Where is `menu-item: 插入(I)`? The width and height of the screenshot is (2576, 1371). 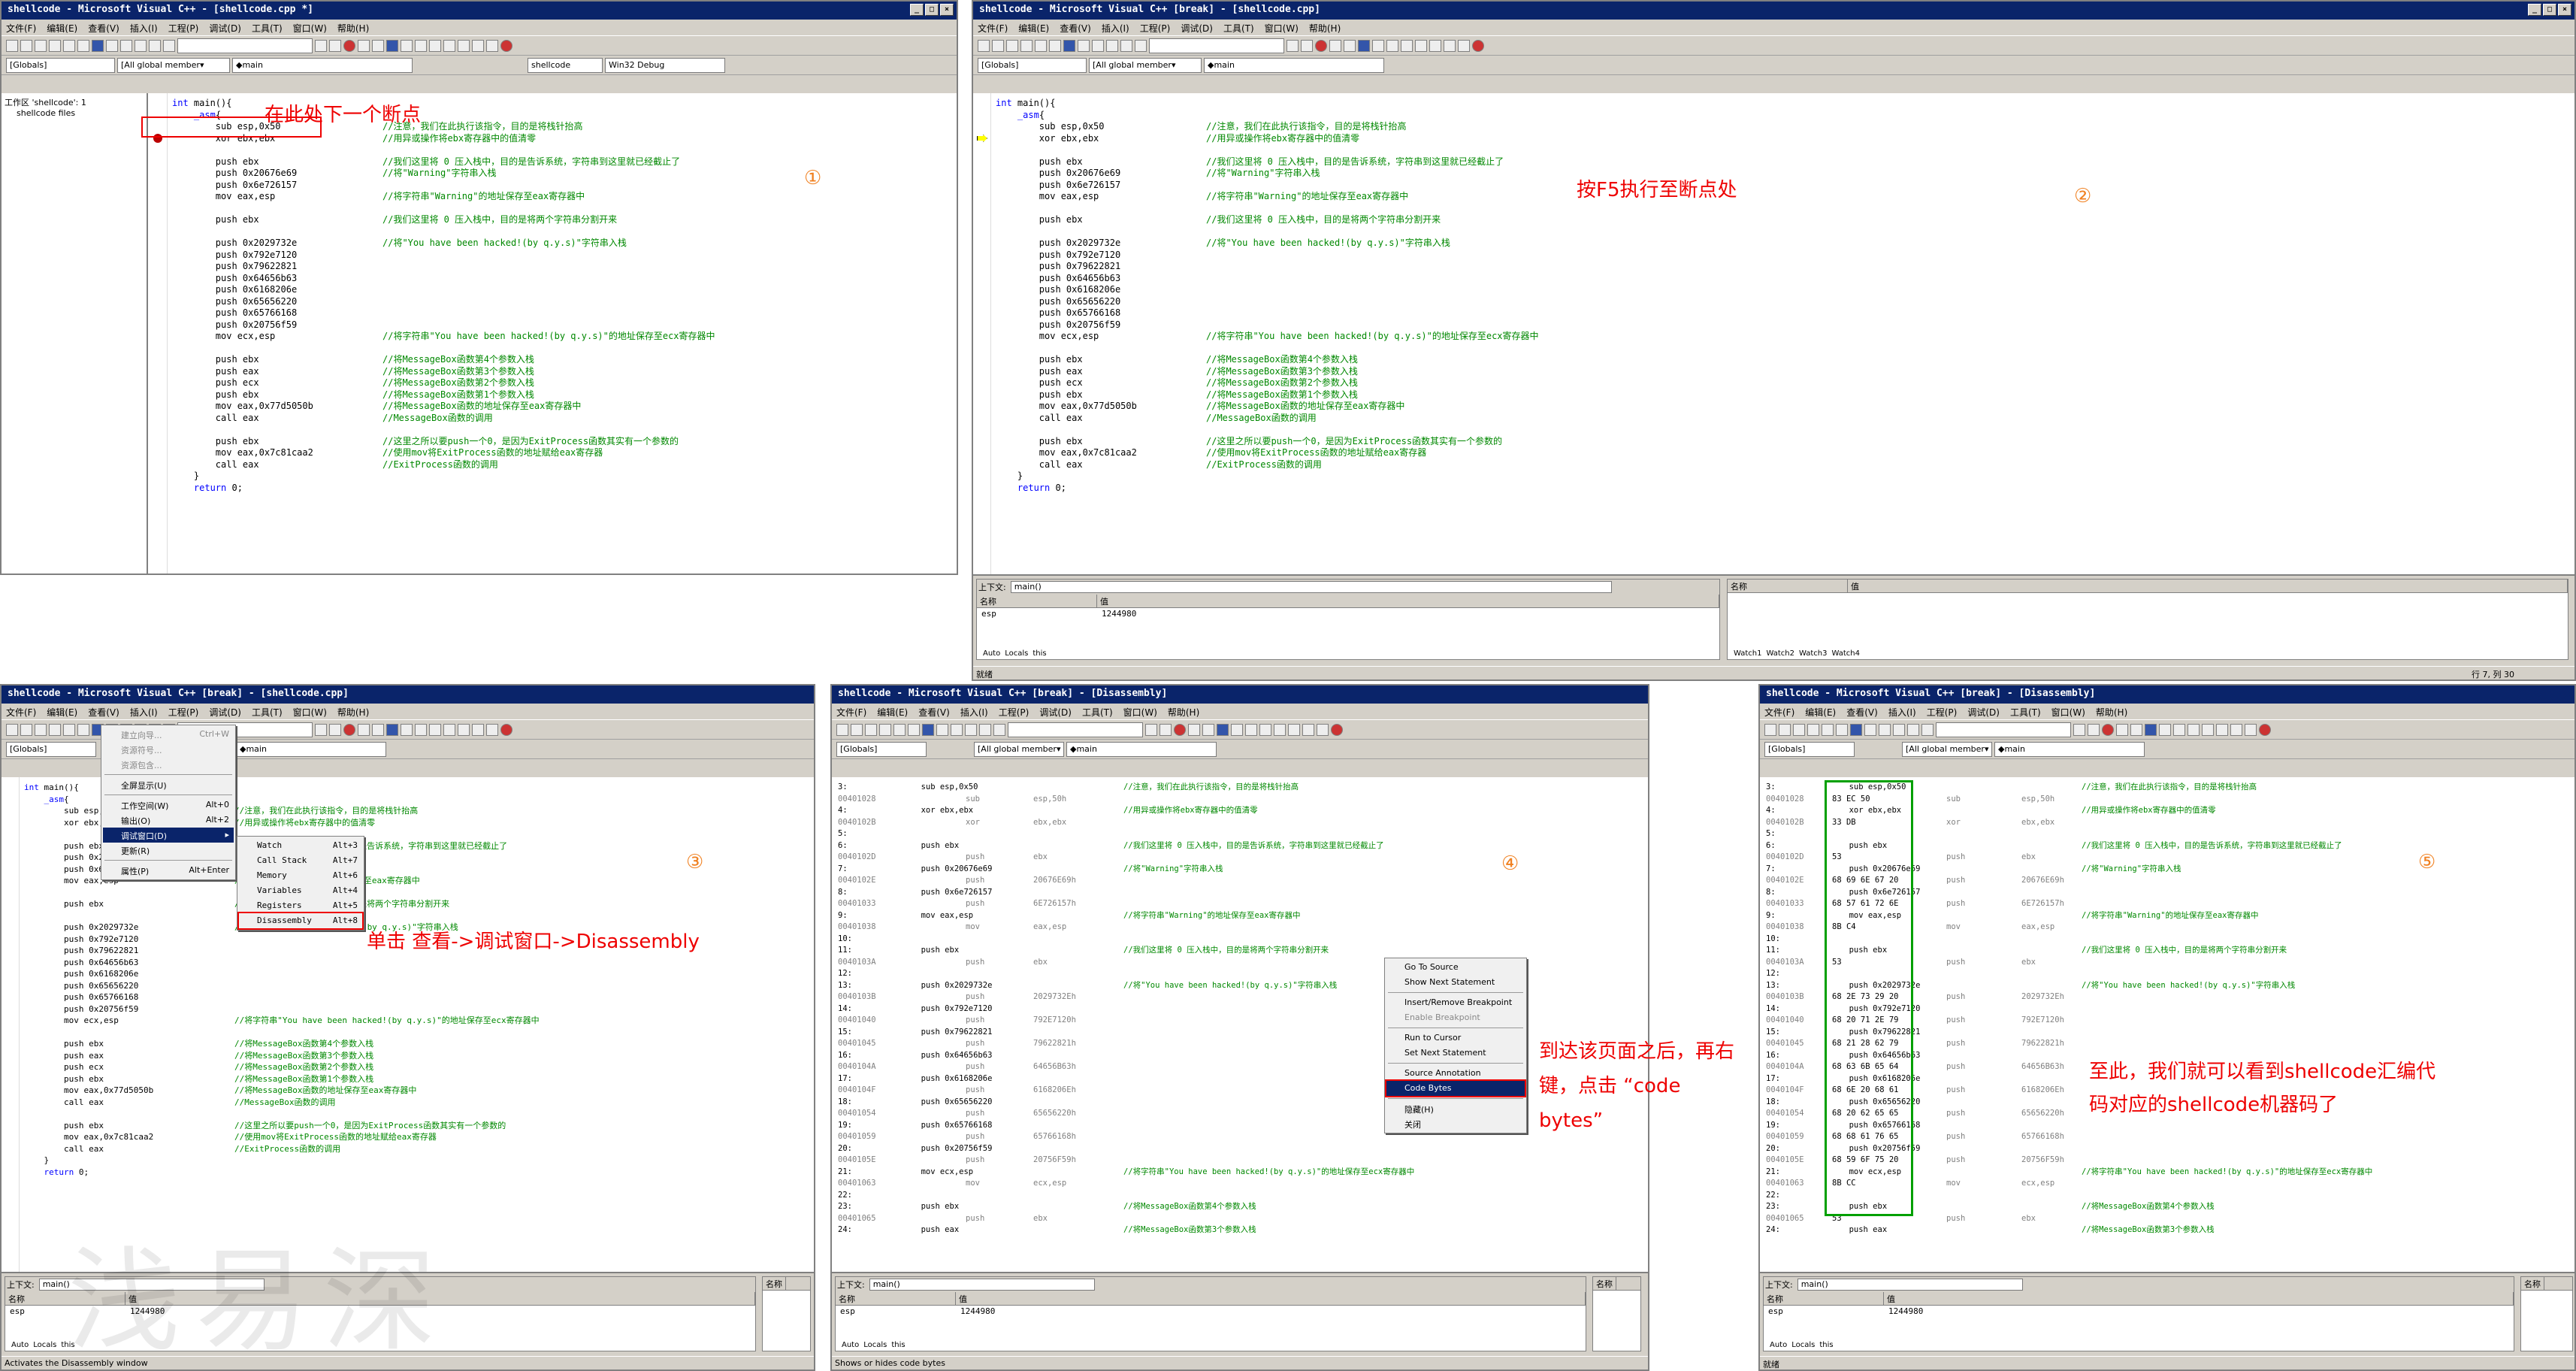
menu-item: 插入(I) is located at coordinates (144, 28).